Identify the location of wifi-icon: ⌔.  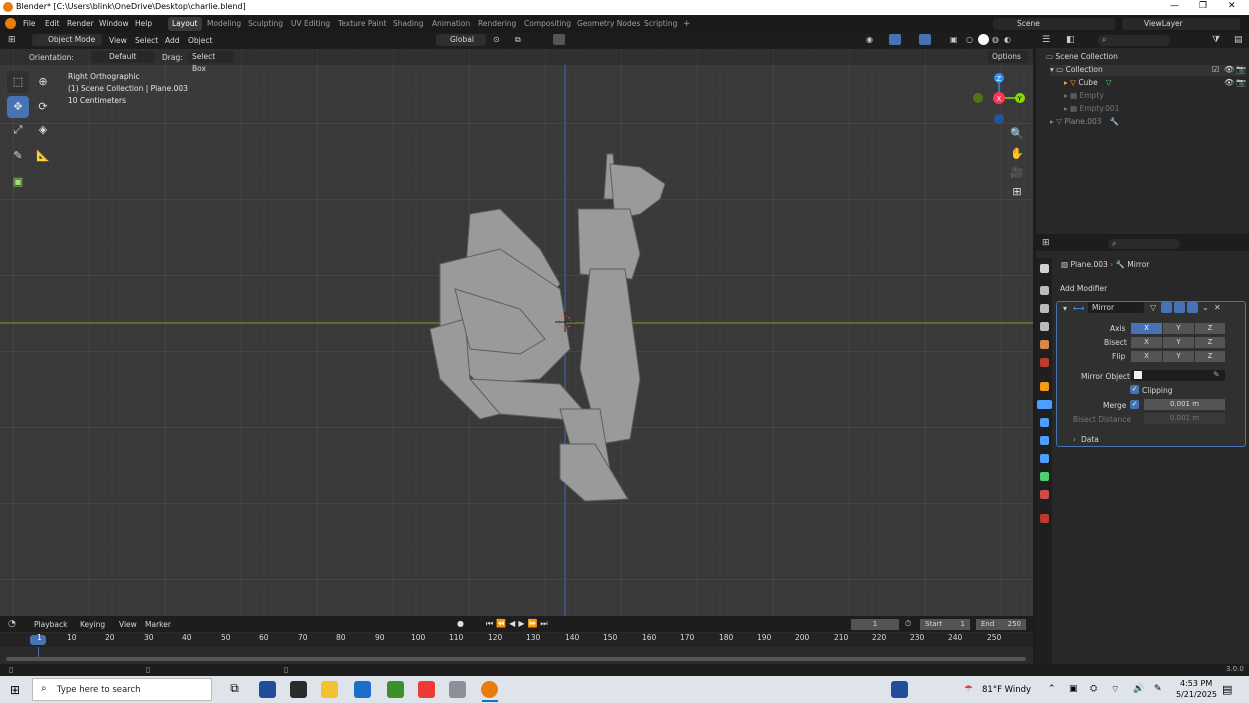
(1115, 689).